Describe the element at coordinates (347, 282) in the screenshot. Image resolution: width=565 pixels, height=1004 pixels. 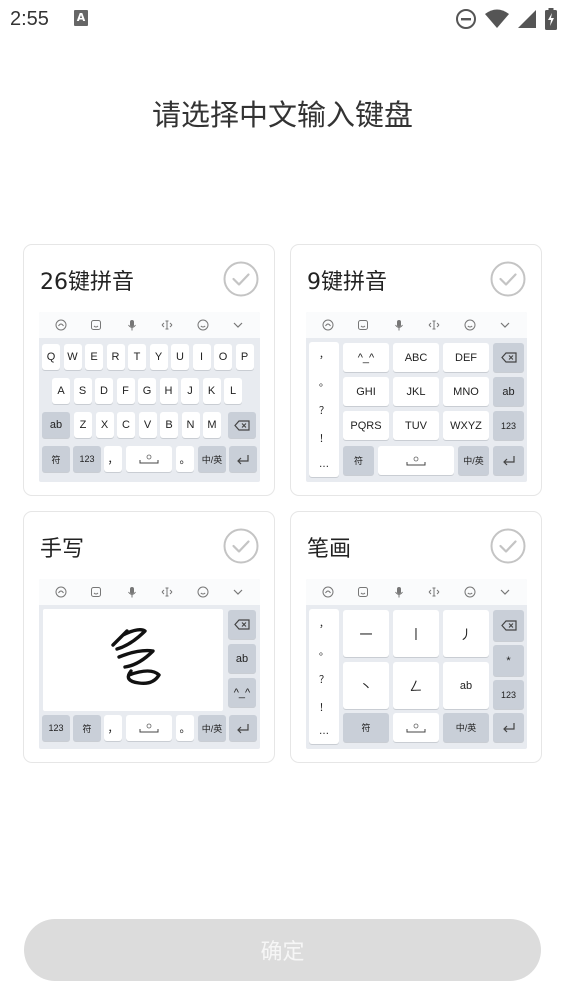
I see `option-label: 9键拼音` at that location.